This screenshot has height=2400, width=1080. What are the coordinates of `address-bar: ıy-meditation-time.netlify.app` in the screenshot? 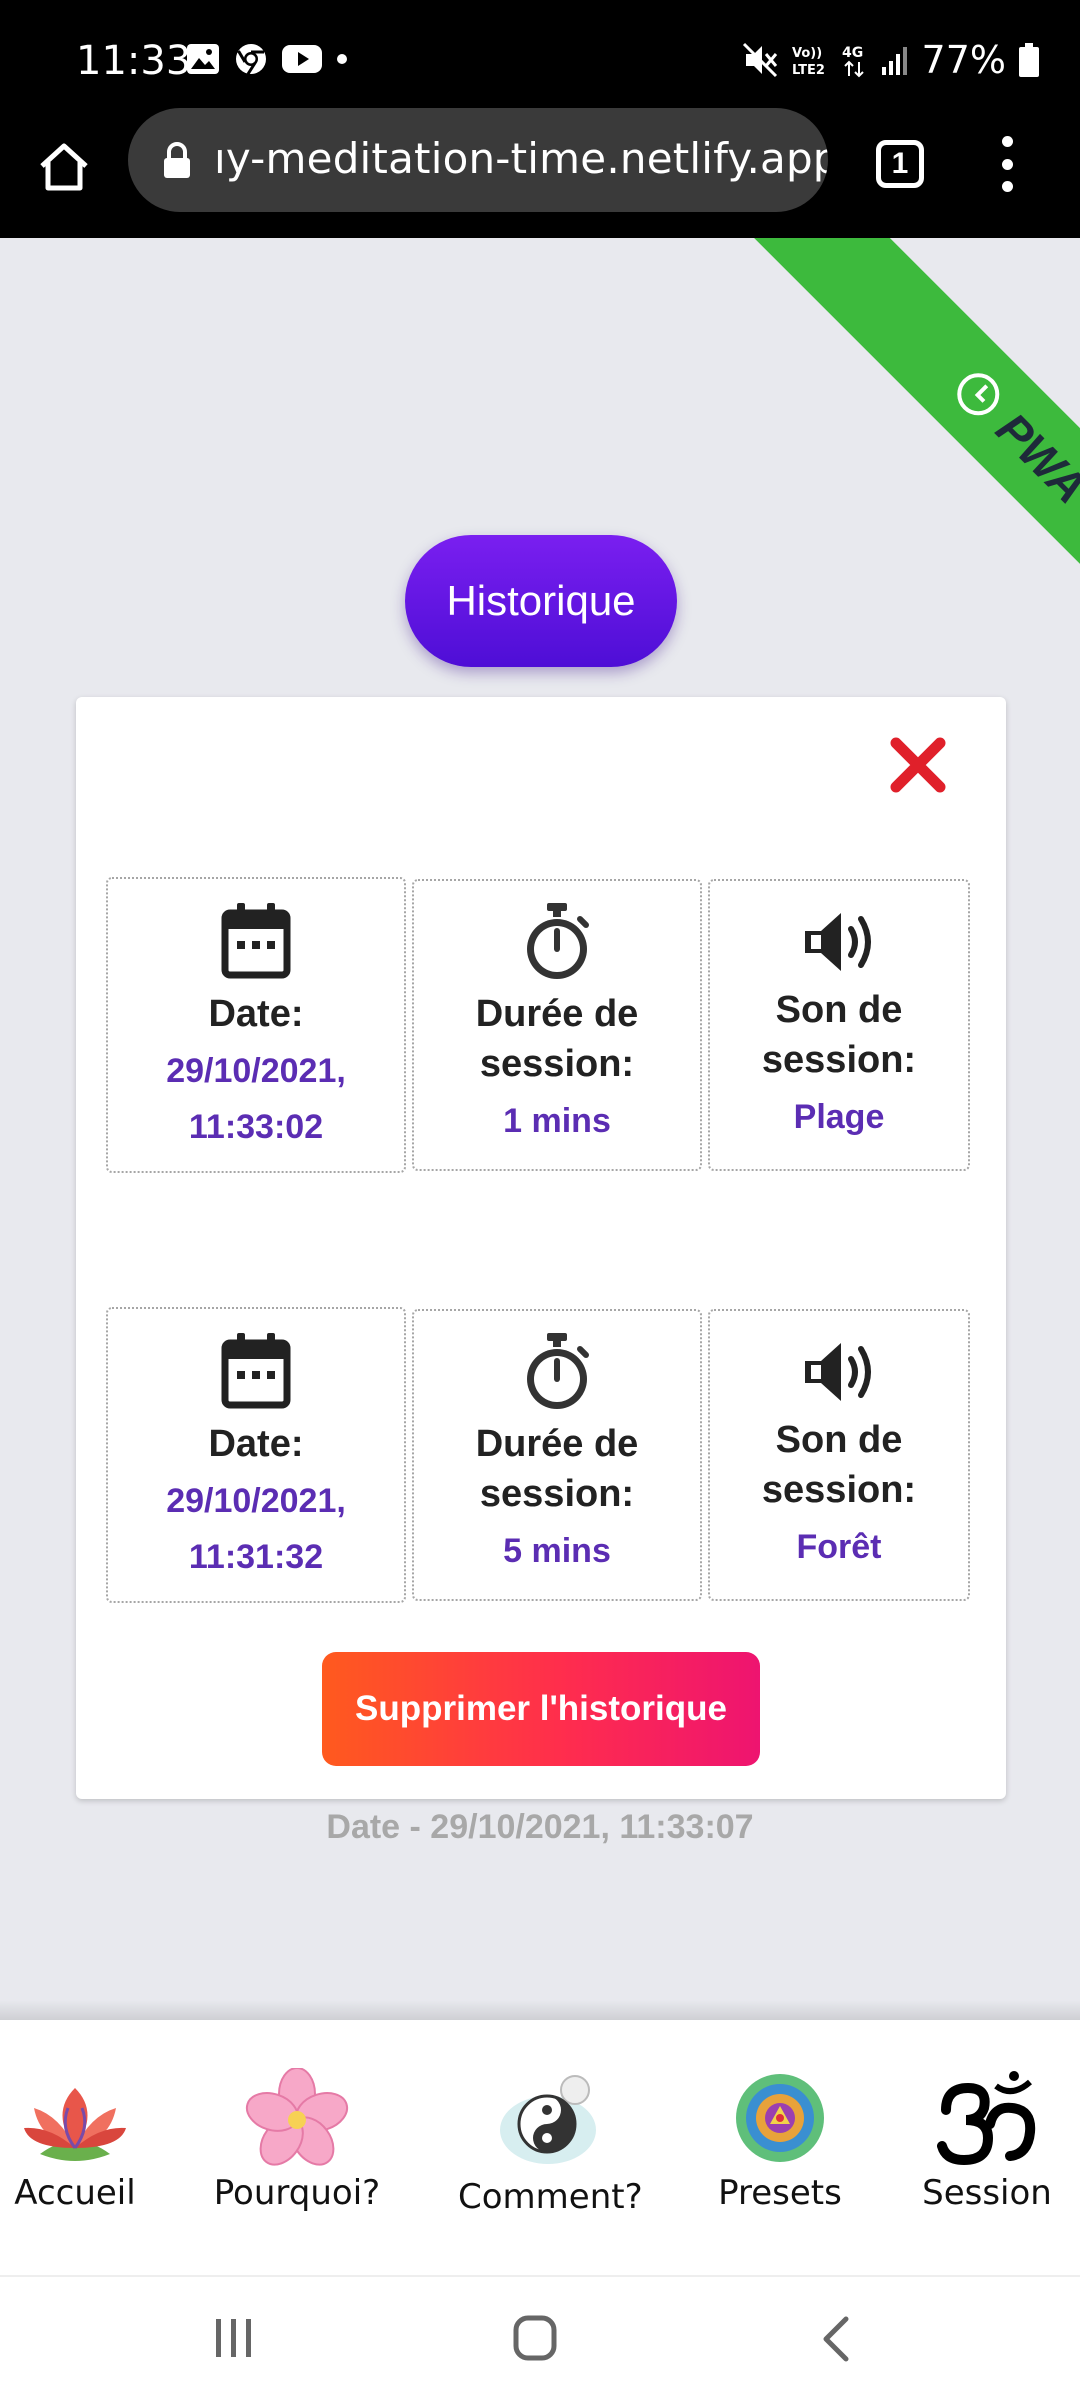 It's located at (478, 160).